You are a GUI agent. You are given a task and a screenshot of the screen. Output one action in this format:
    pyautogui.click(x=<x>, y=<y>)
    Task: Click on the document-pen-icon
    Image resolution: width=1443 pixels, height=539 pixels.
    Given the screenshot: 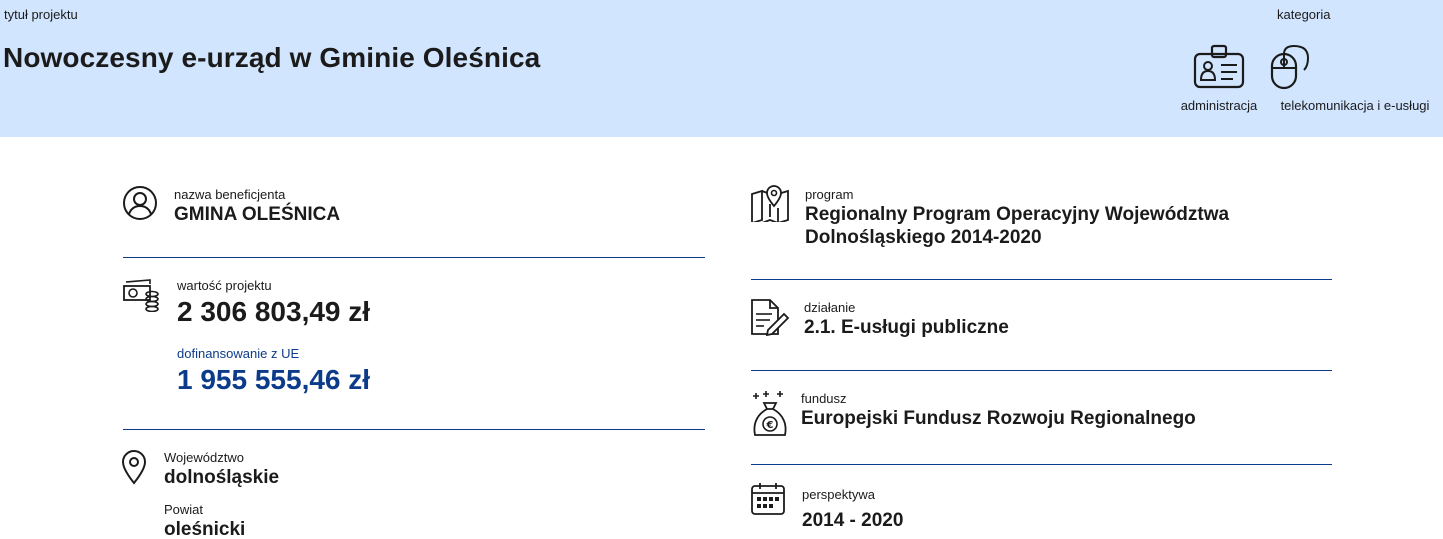 What is the action you would take?
    pyautogui.click(x=770, y=317)
    